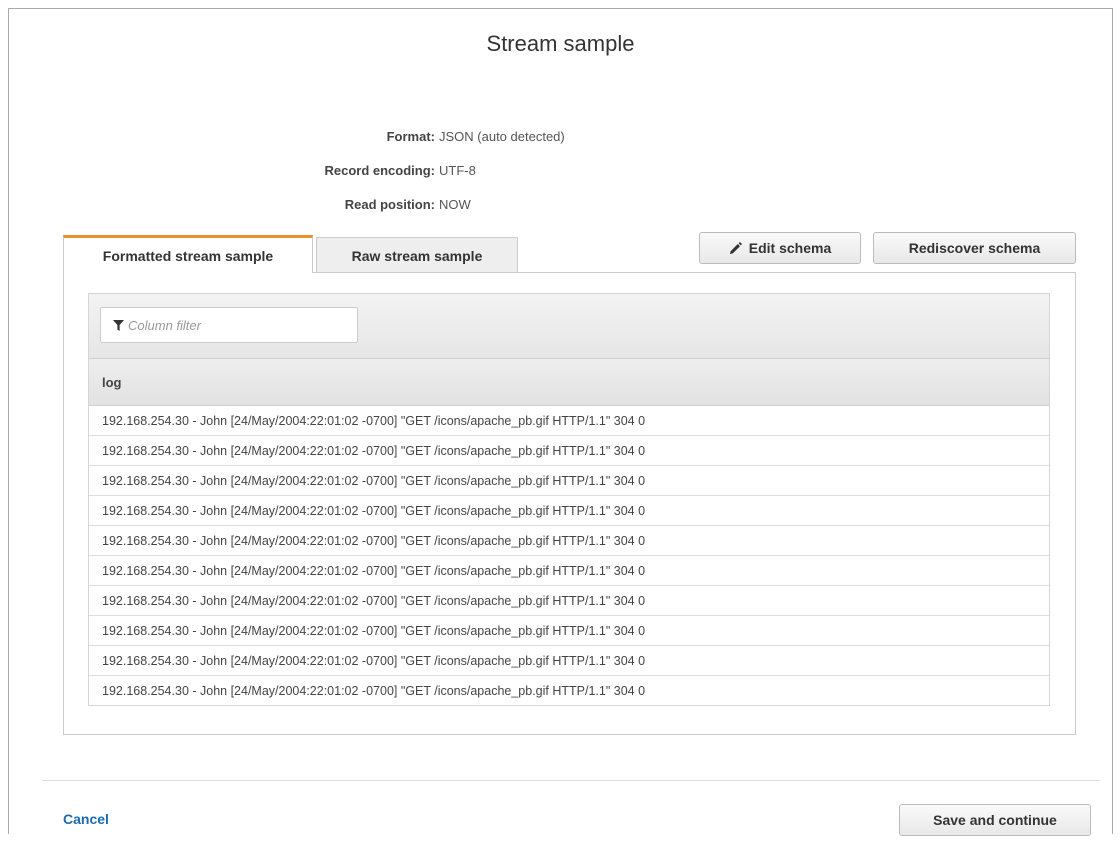 The image size is (1120, 850). Describe the element at coordinates (995, 820) in the screenshot. I see `save-and-continue-button: Save and continue` at that location.